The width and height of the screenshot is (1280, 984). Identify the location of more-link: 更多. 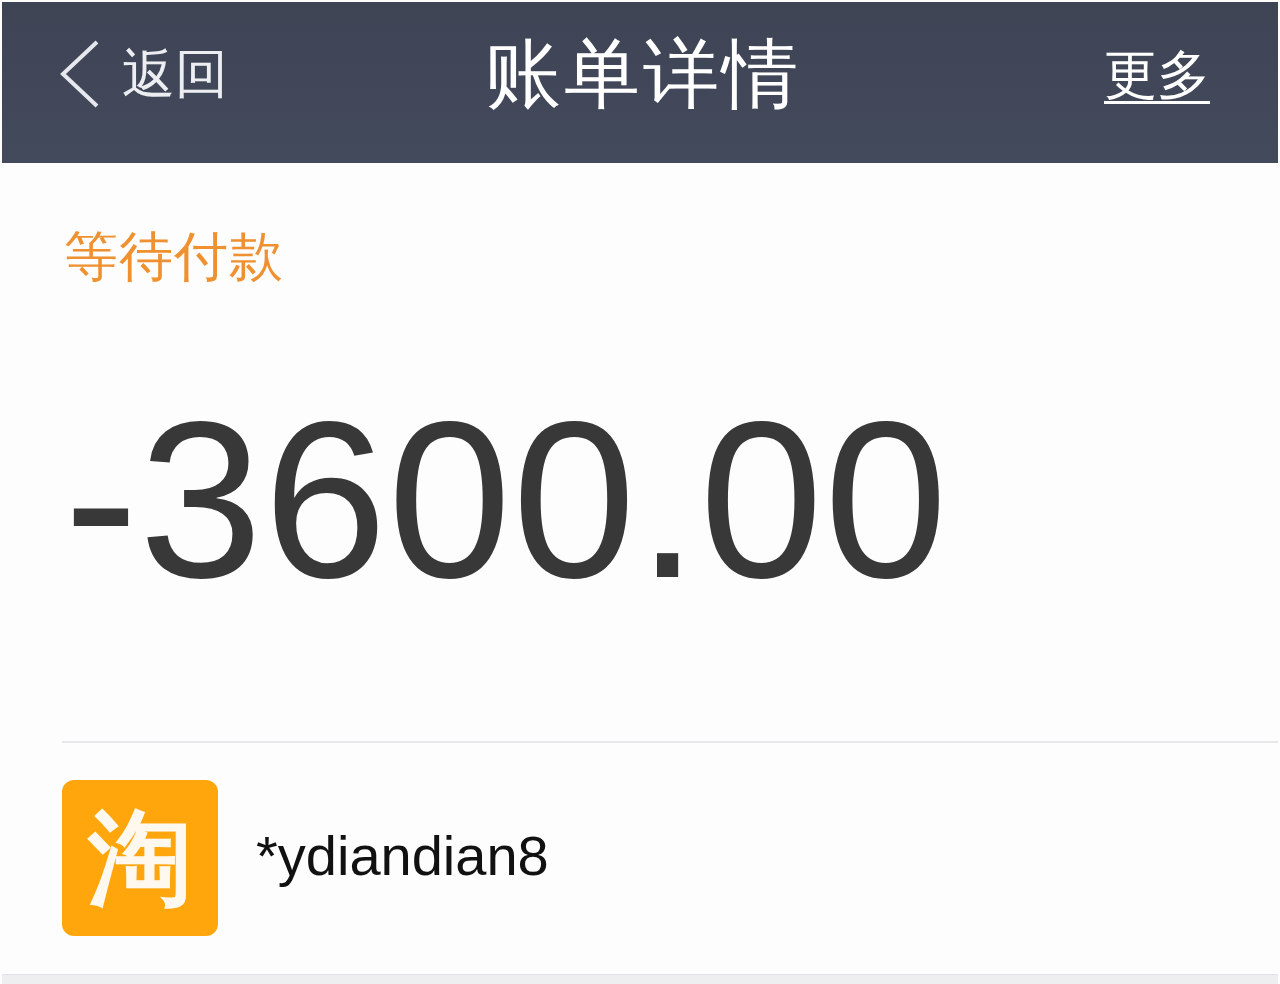
(1157, 75).